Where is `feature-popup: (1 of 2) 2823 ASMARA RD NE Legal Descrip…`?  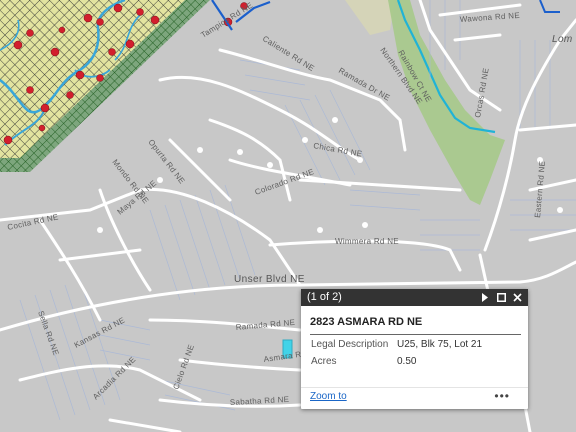 feature-popup: (1 of 2) 2823 ASMARA RD NE Legal Descrip… is located at coordinates (414, 349).